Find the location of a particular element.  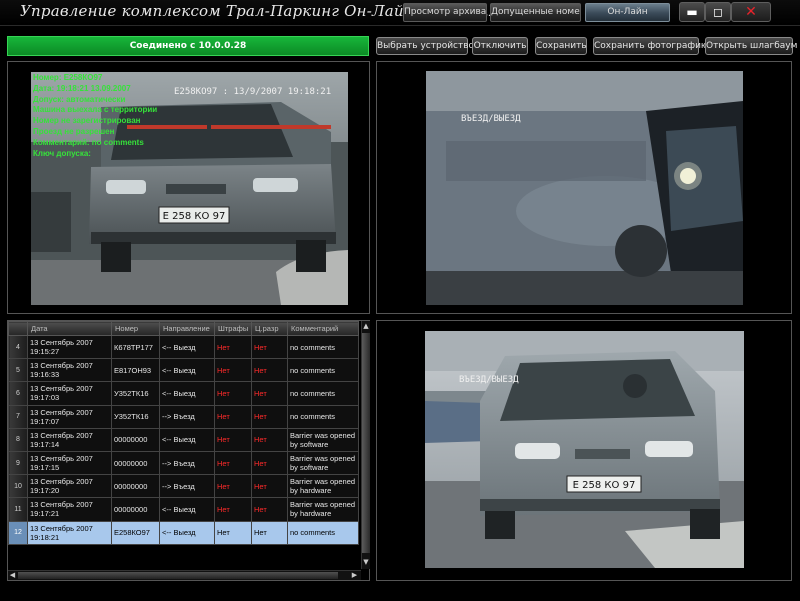

info-key: Ключ допуска: is located at coordinates (62, 153).